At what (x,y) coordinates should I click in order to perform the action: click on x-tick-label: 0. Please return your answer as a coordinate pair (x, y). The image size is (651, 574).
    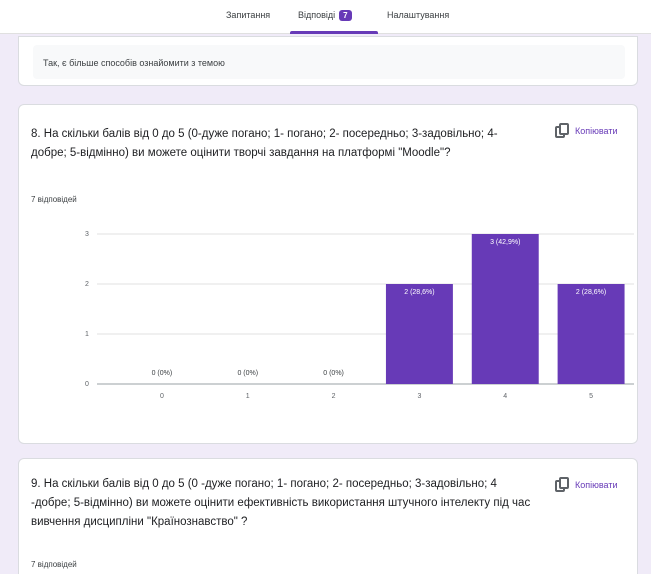
    Looking at the image, I should click on (162, 396).